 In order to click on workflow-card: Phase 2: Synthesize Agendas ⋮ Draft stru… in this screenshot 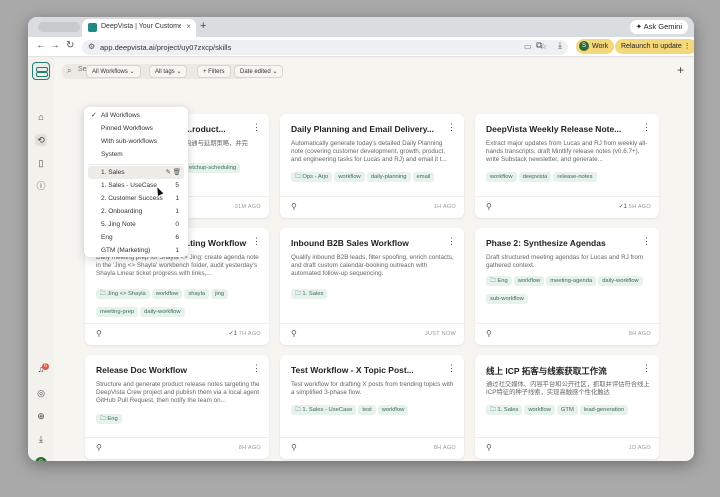, I will do `click(567, 286)`.